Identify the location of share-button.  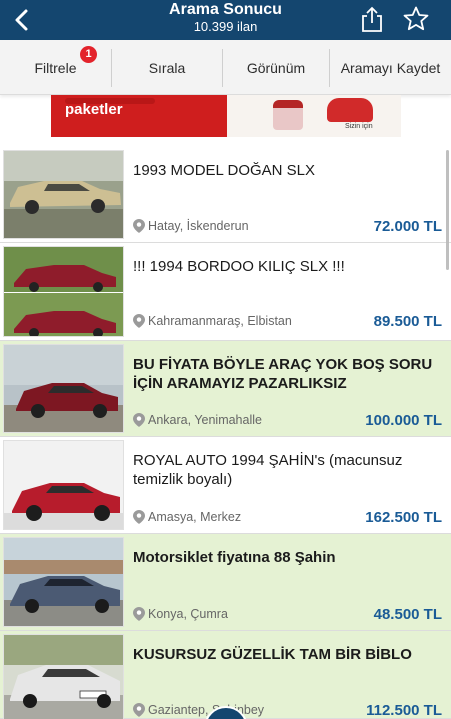
(372, 19).